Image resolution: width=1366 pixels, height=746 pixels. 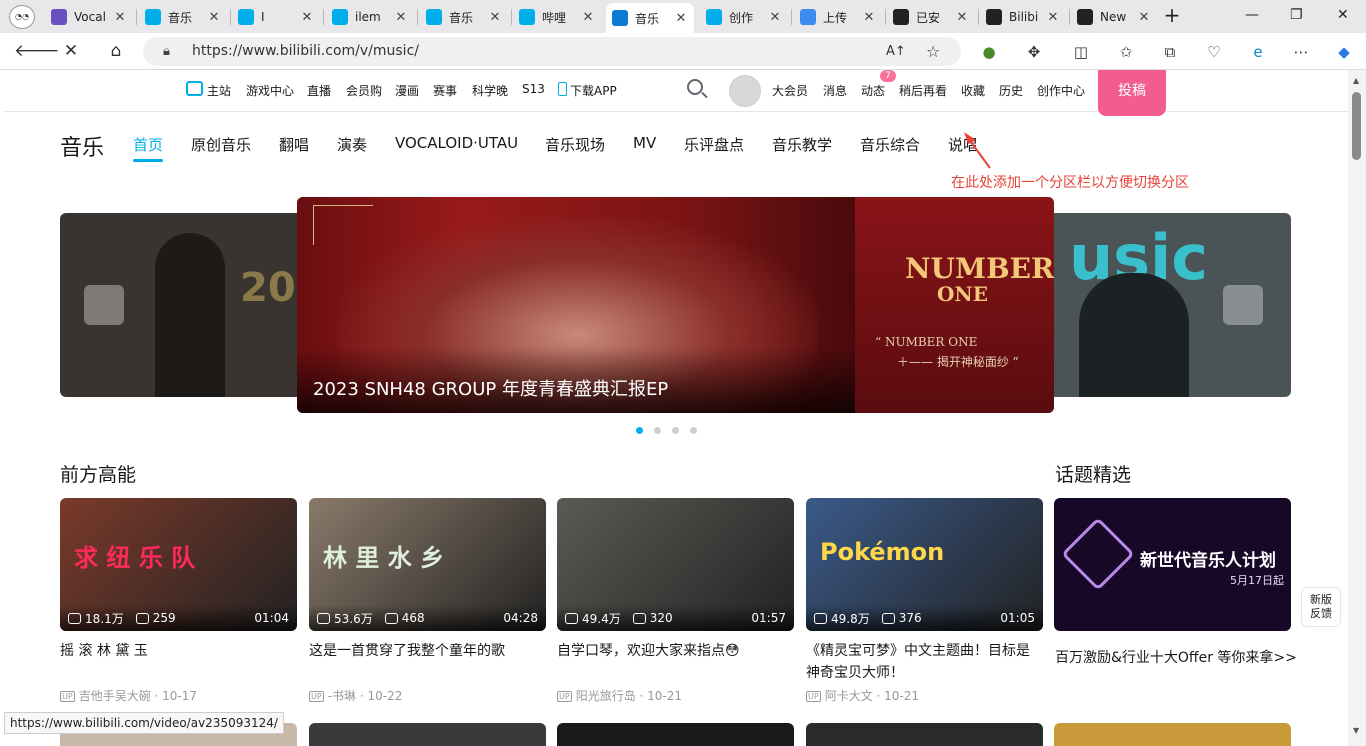 What do you see at coordinates (933, 51) in the screenshot?
I see `favorite-star-icon: ☆` at bounding box center [933, 51].